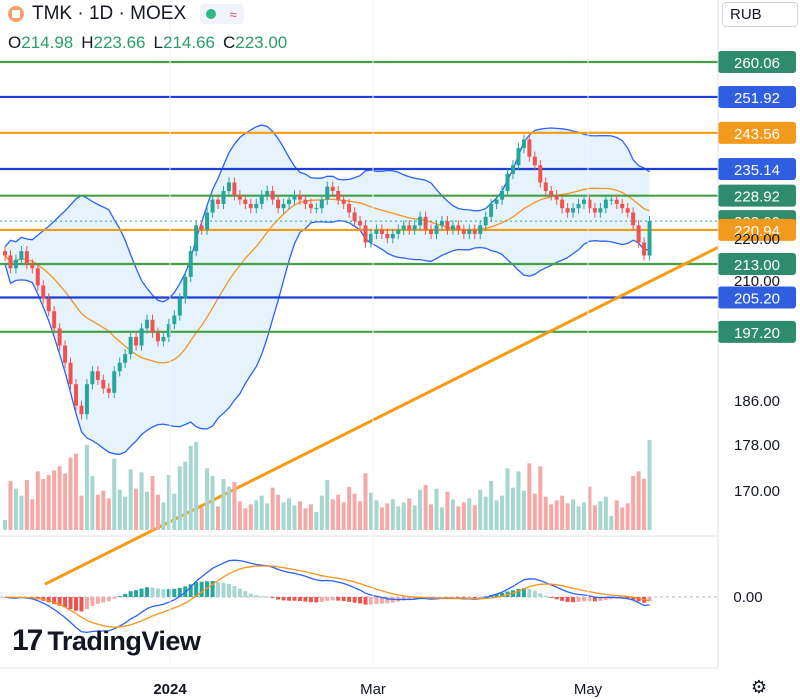 The image size is (800, 699). What do you see at coordinates (759, 687) in the screenshot?
I see `gear-icon: ⚙` at bounding box center [759, 687].